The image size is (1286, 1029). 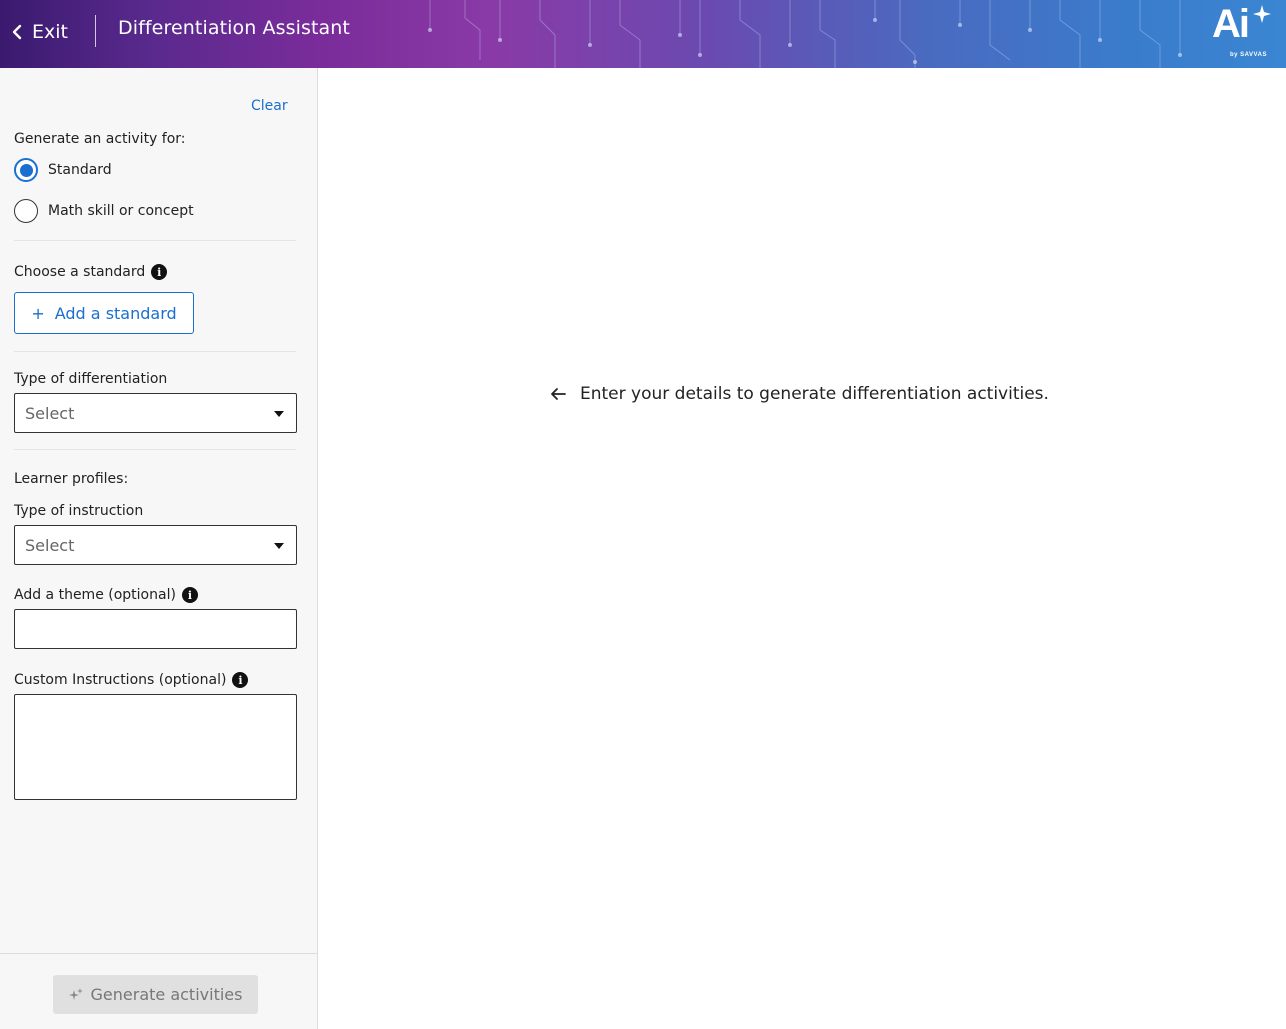 What do you see at coordinates (120, 680) in the screenshot?
I see `custom-instructions-label: Custom Instructions (optional)` at bounding box center [120, 680].